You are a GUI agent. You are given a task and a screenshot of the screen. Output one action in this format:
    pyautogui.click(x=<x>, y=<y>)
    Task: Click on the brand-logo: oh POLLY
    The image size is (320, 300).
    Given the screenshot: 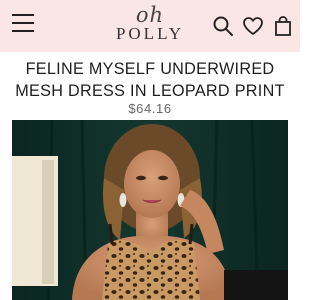 What is the action you would take?
    pyautogui.click(x=150, y=26)
    